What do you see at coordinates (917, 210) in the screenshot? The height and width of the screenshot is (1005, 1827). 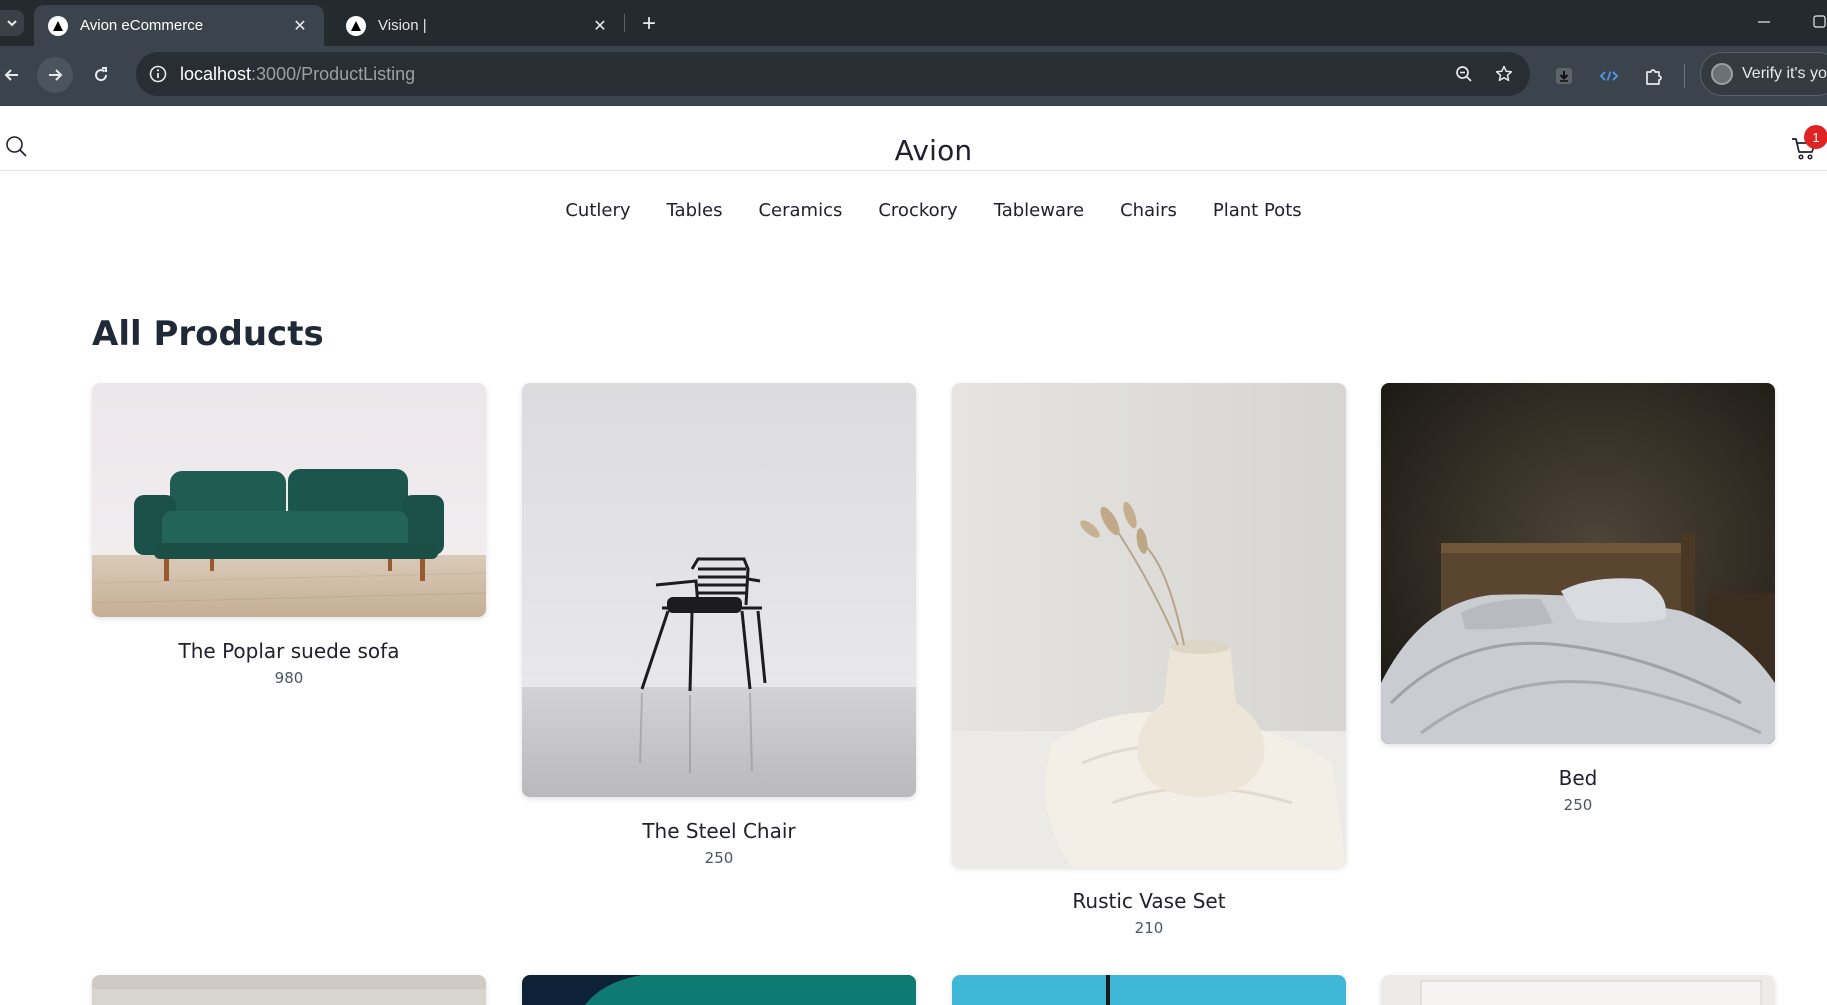 I see `category-link-crockory: Crockory` at bounding box center [917, 210].